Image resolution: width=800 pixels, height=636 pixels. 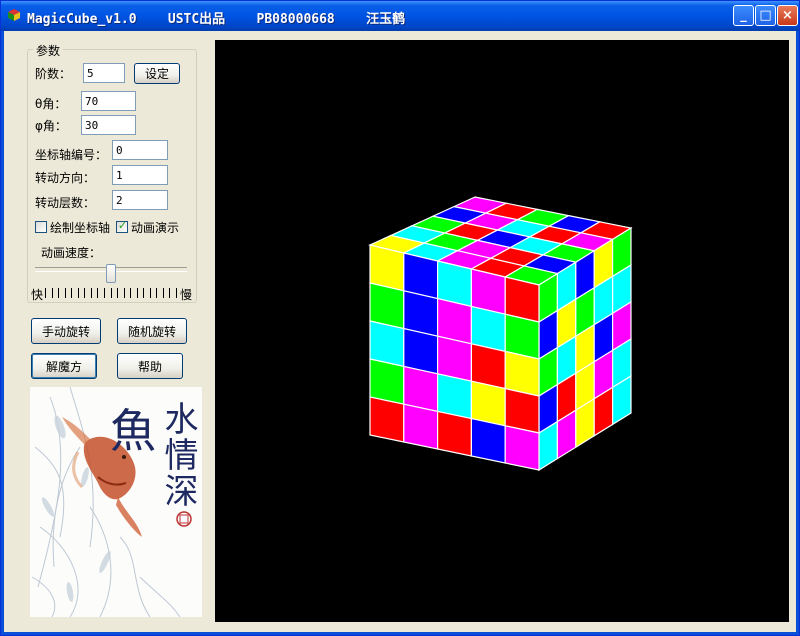 What do you see at coordinates (48, 50) in the screenshot?
I see `params-group-title: 参数` at bounding box center [48, 50].